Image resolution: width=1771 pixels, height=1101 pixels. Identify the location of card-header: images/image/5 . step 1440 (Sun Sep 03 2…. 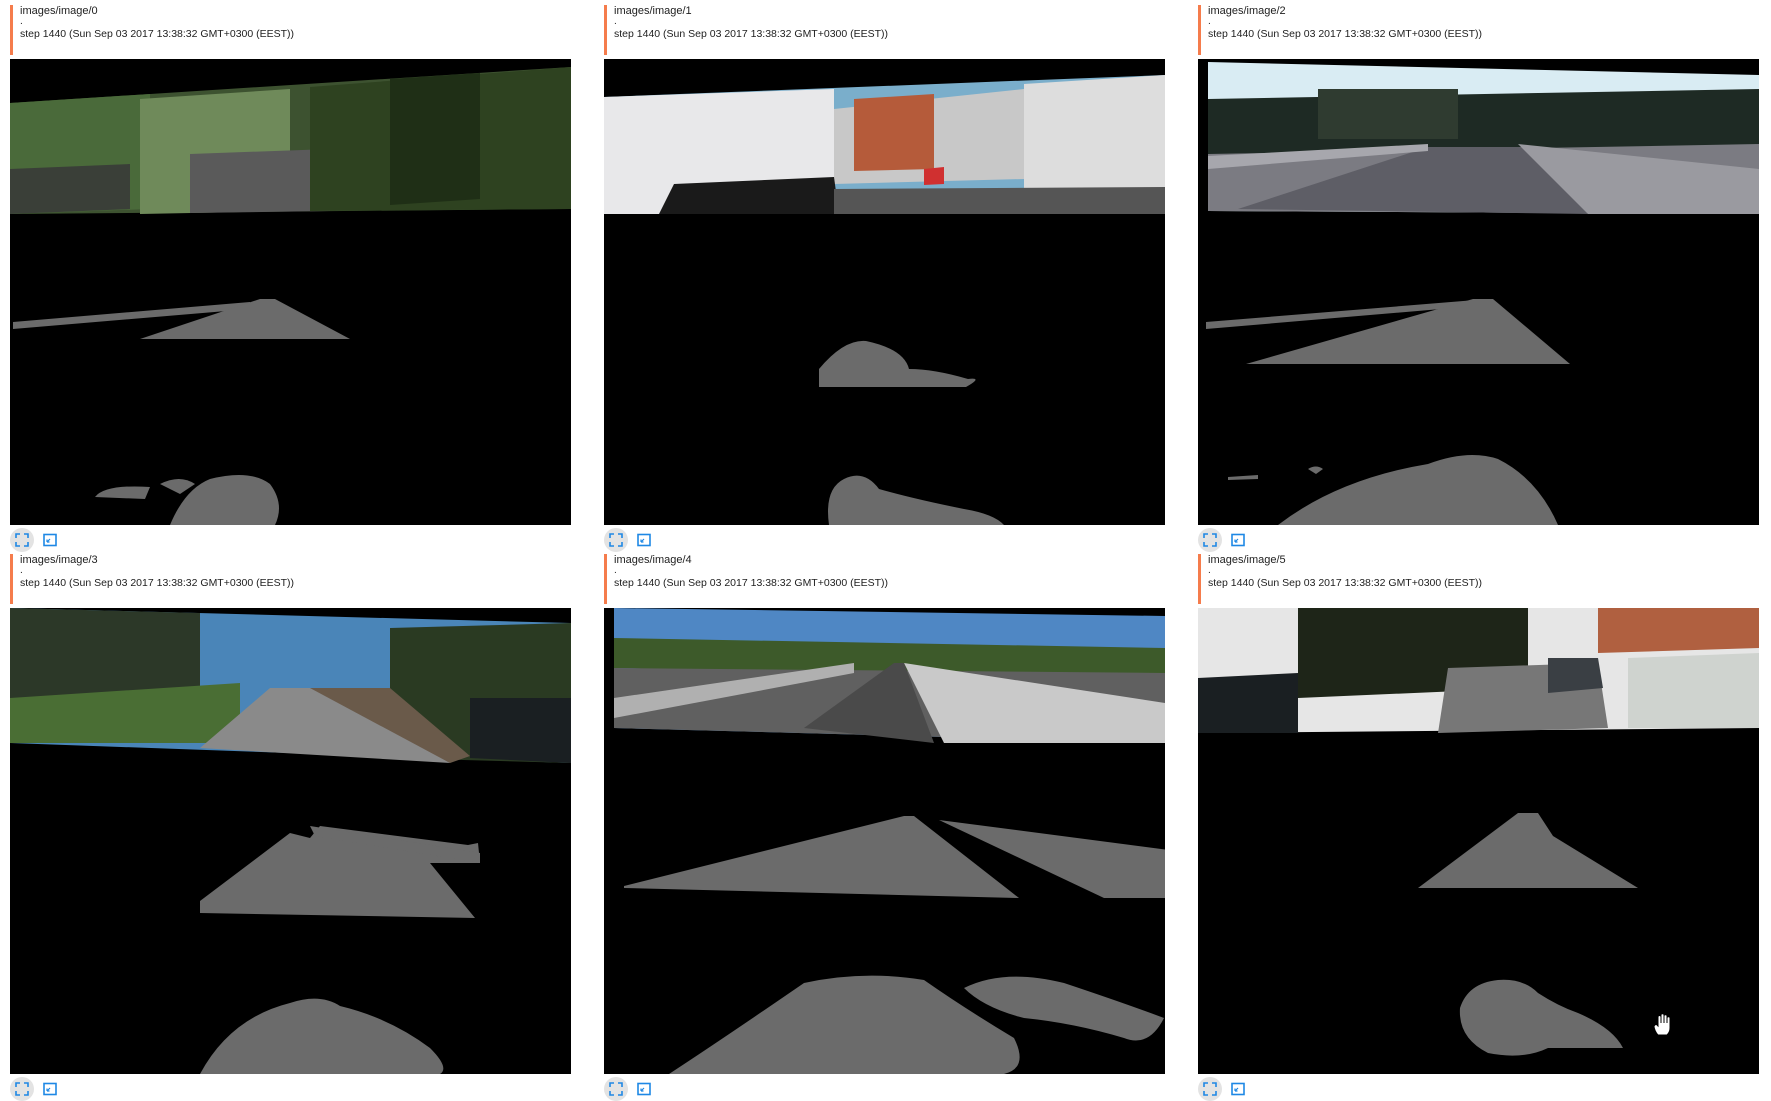
(1478, 579).